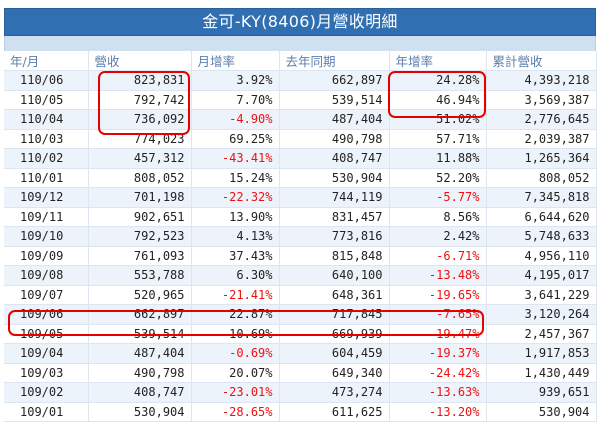  I want to click on cell-cumulative: 3,569,387, so click(541, 100).